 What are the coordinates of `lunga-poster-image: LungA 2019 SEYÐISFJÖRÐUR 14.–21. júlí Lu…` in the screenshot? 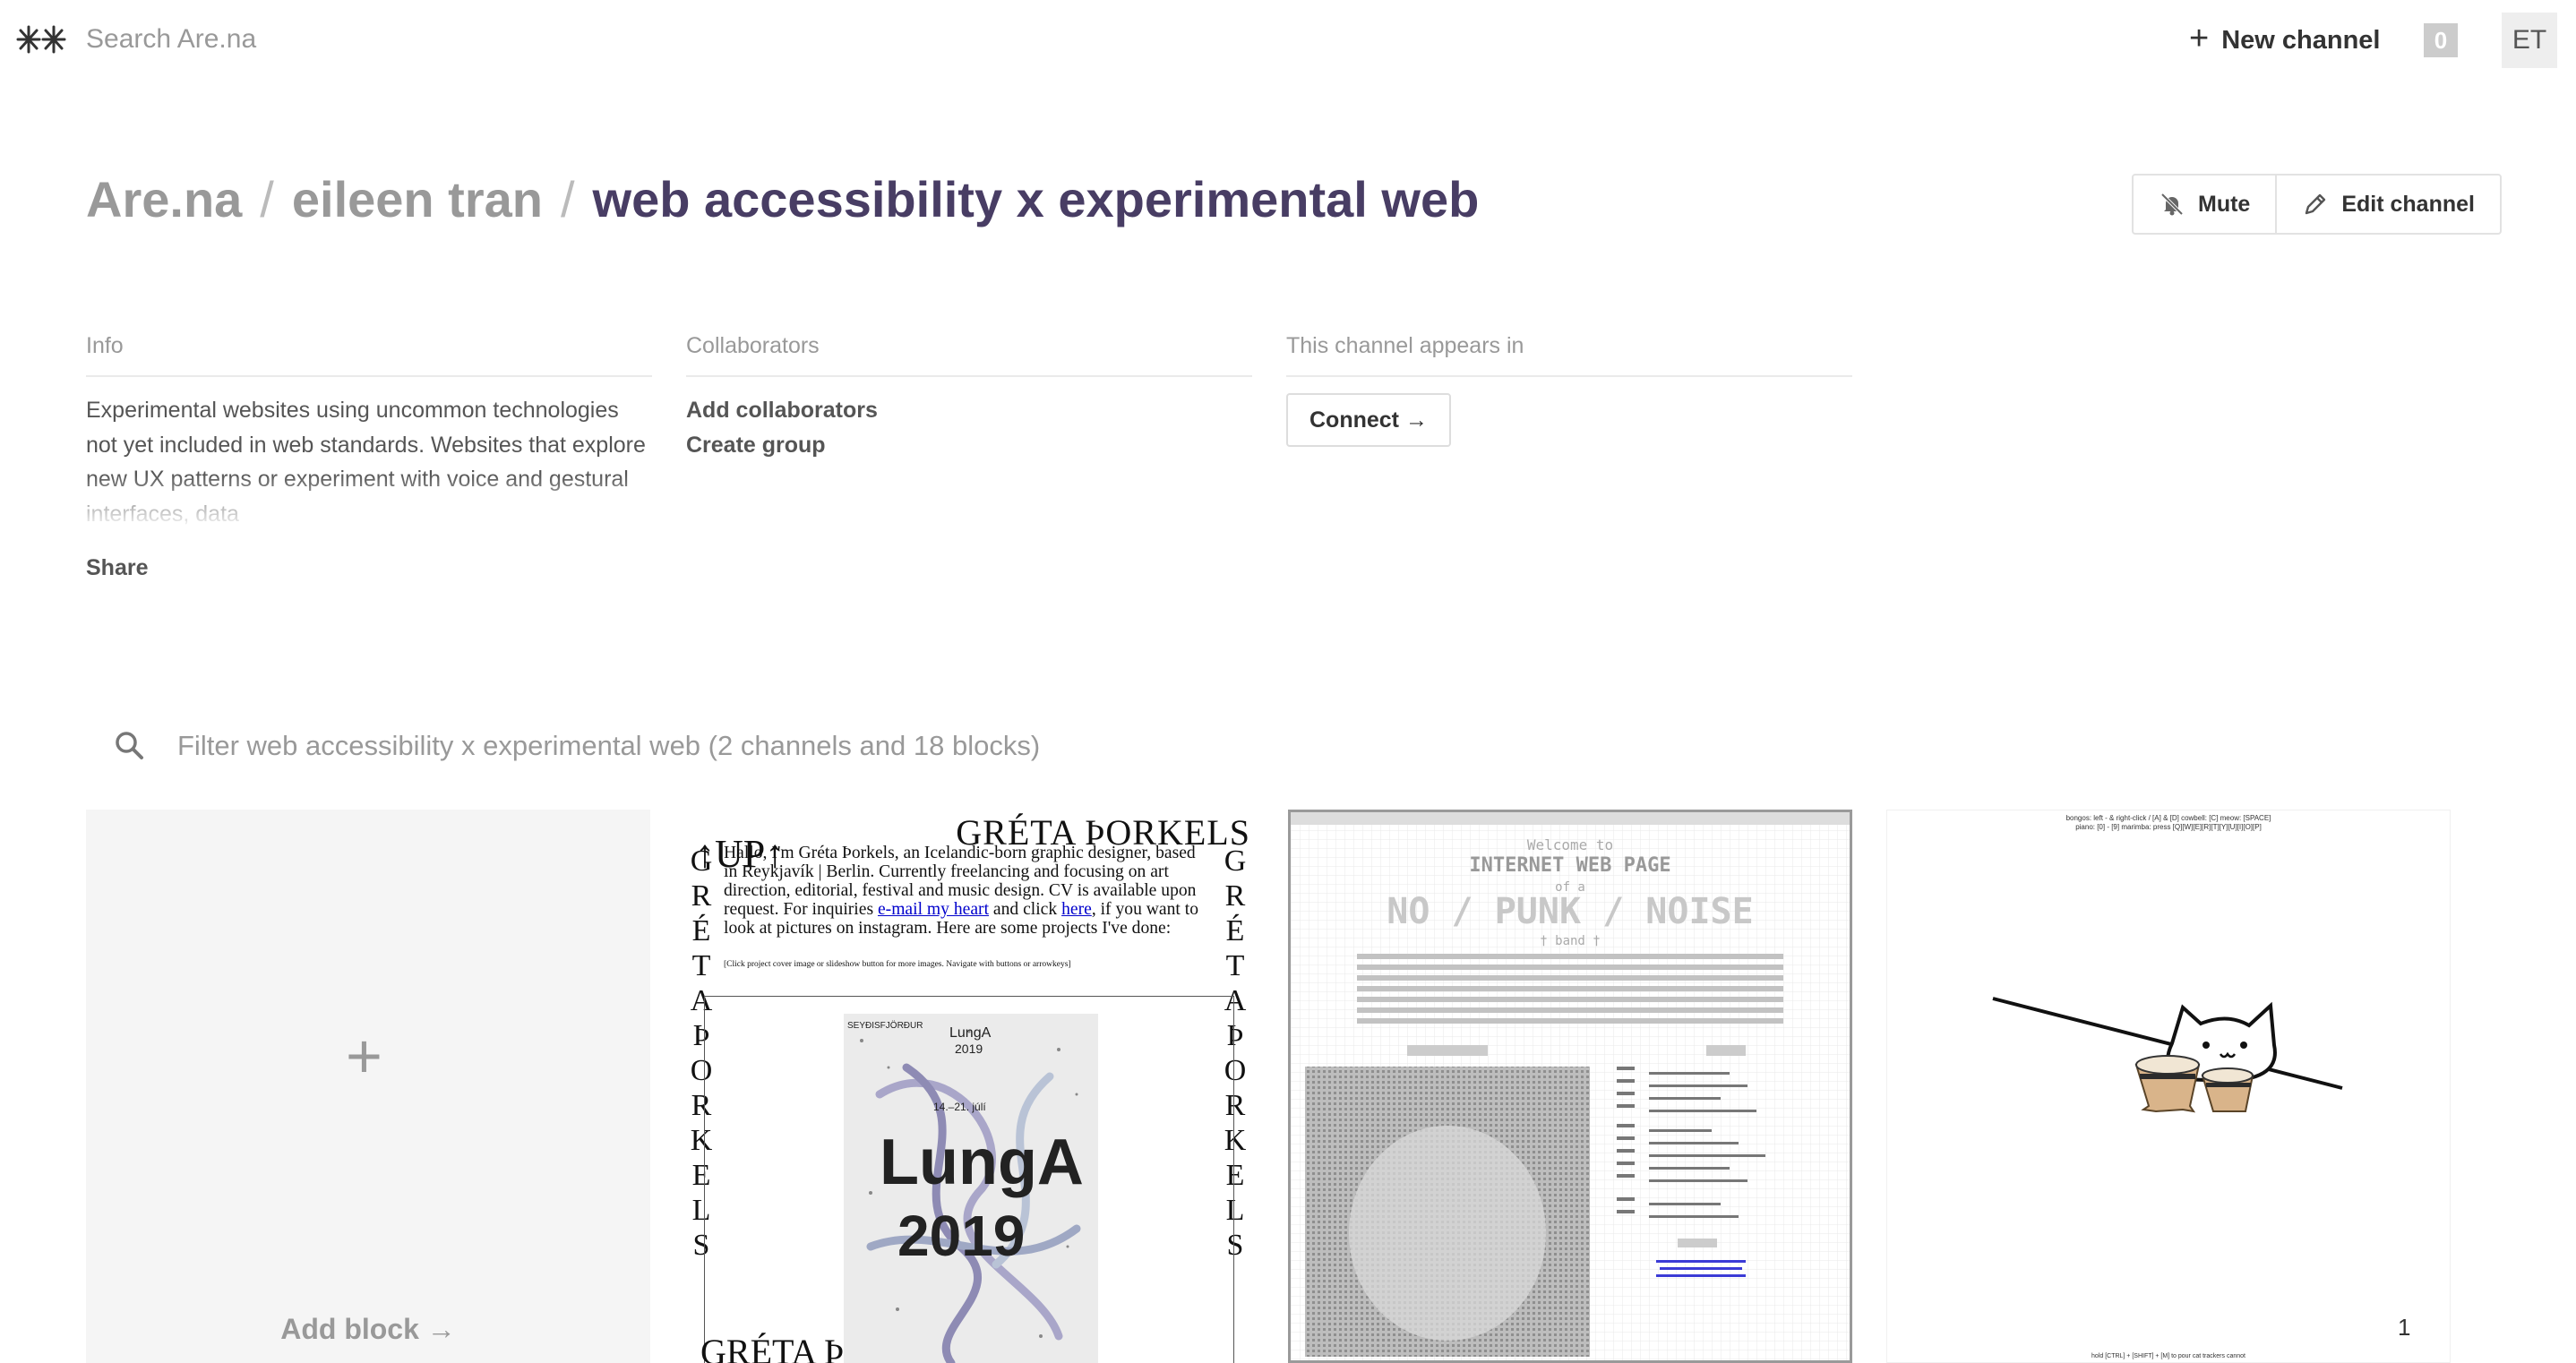 It's located at (971, 1188).